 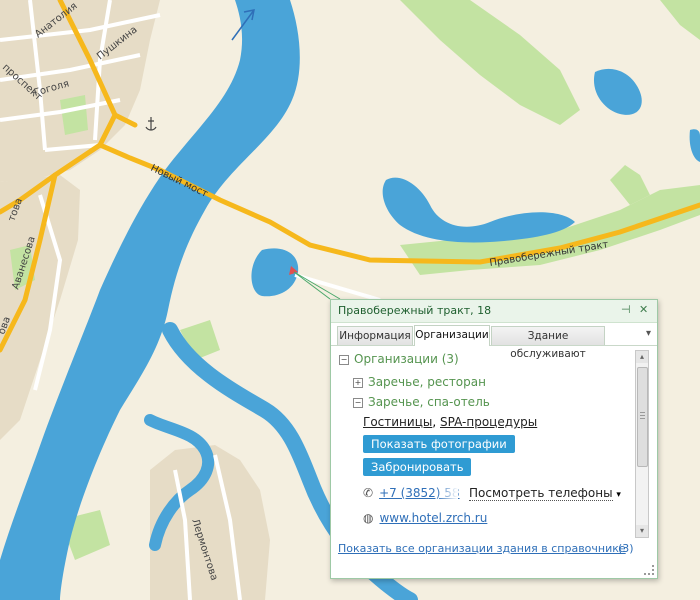 I want to click on tree-root-label: Организации, so click(x=396, y=359).